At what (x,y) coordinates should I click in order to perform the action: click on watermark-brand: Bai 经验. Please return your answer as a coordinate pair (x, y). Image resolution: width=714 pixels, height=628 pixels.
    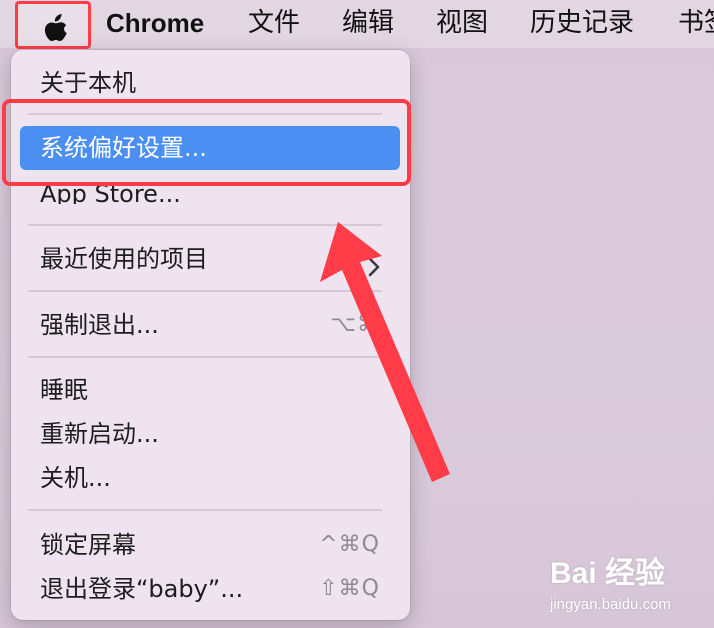
    Looking at the image, I should click on (608, 573).